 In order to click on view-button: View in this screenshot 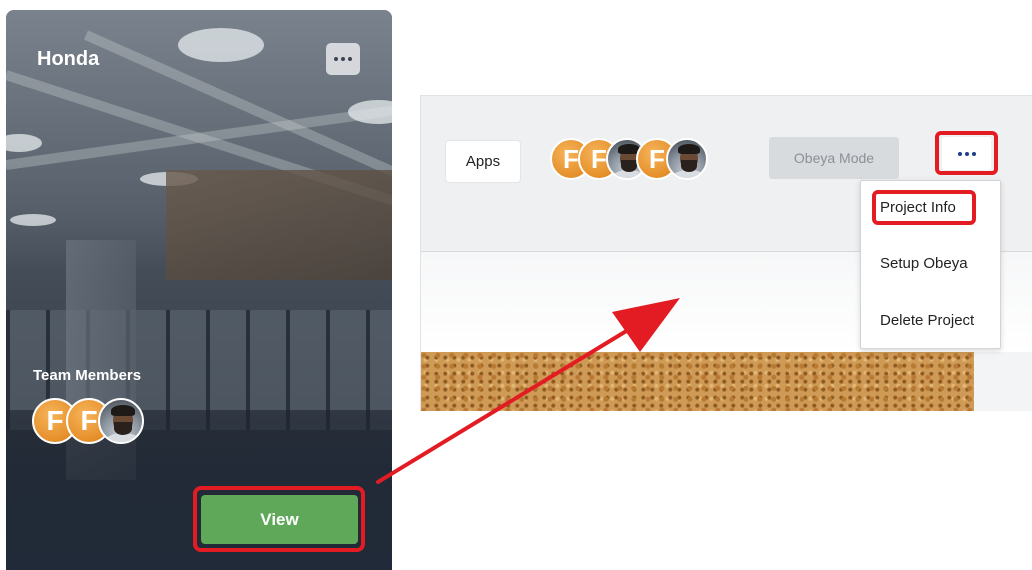, I will do `click(279, 519)`.